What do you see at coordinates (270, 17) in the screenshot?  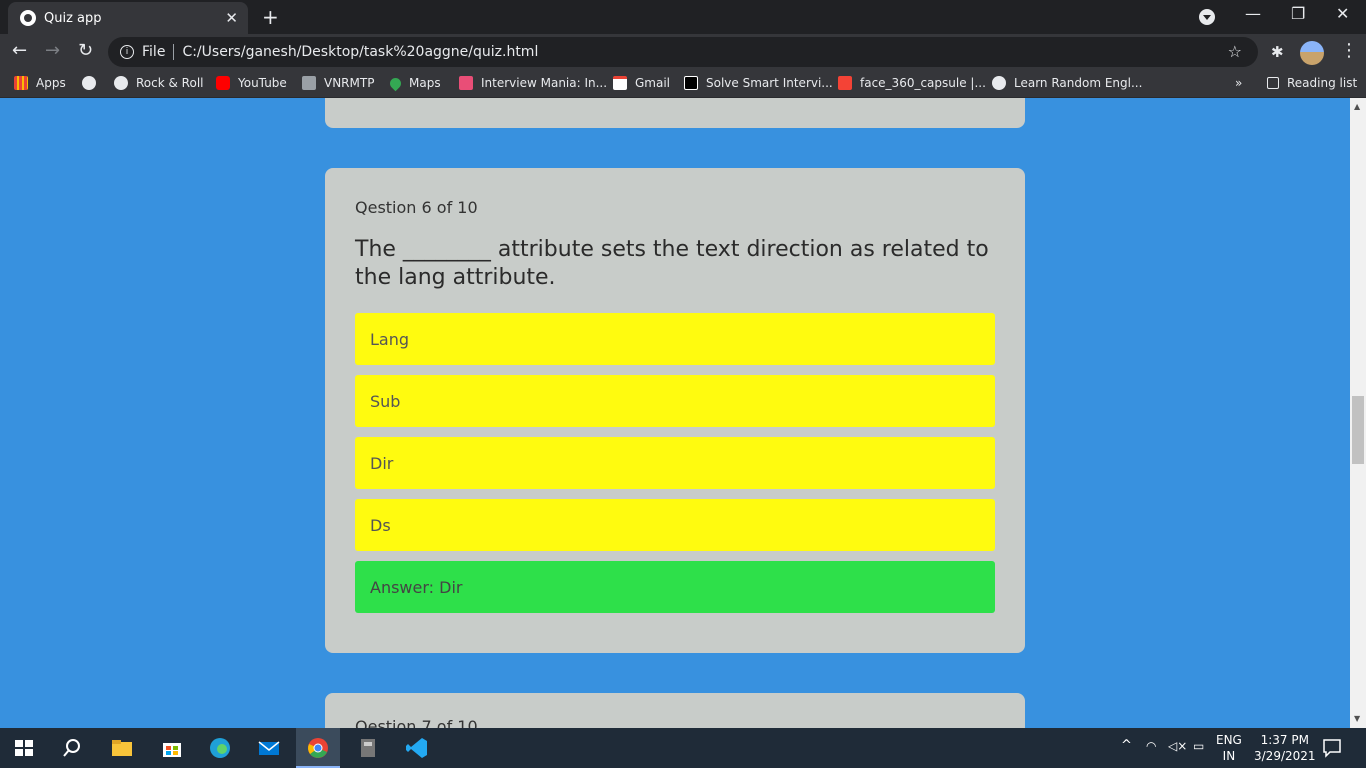 I see `new-tab-button: +` at bounding box center [270, 17].